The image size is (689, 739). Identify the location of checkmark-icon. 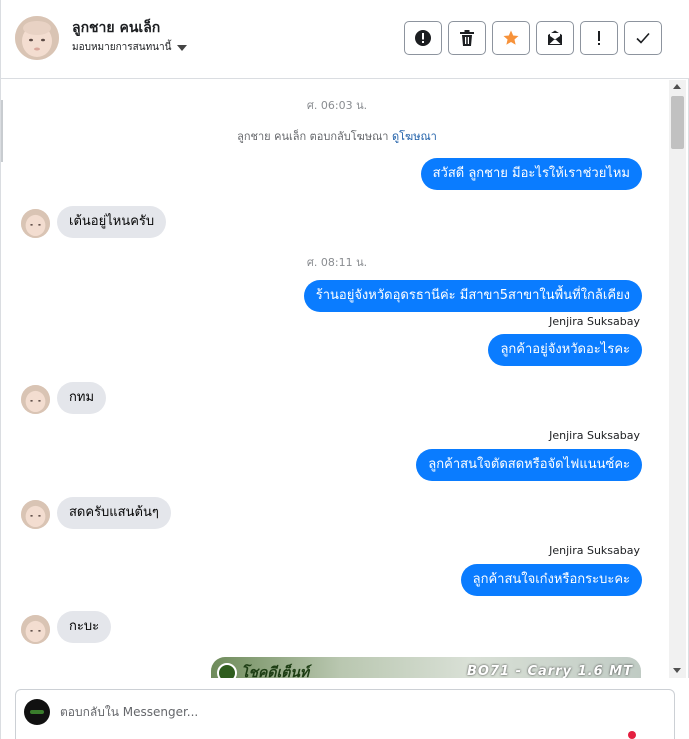
(643, 38).